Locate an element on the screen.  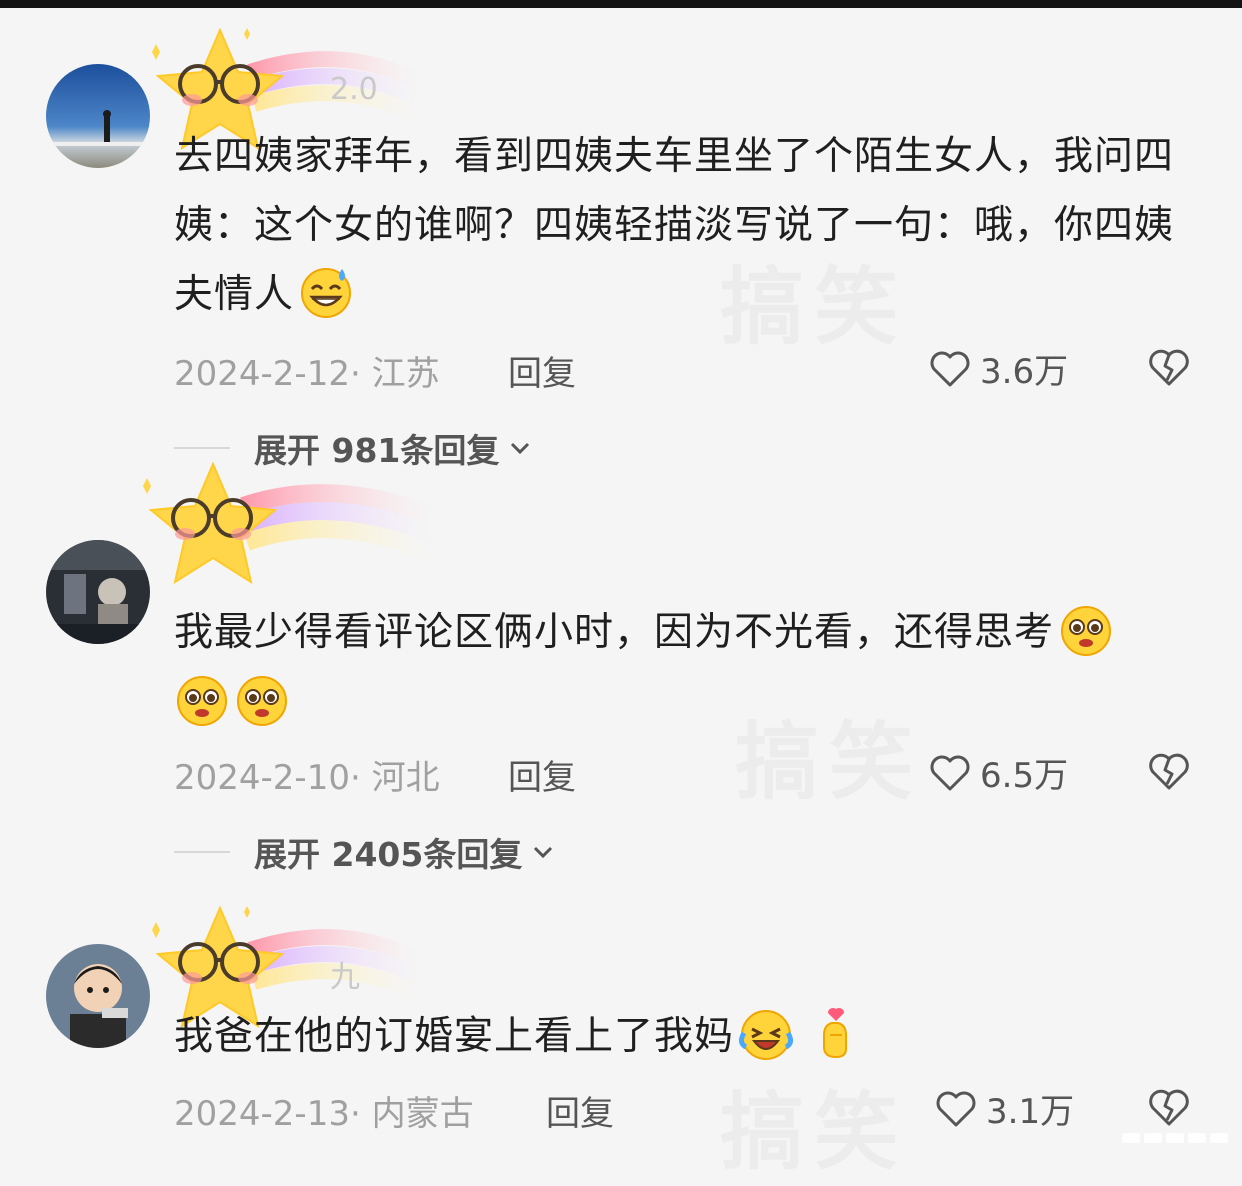
username: 九 is located at coordinates (345, 974).